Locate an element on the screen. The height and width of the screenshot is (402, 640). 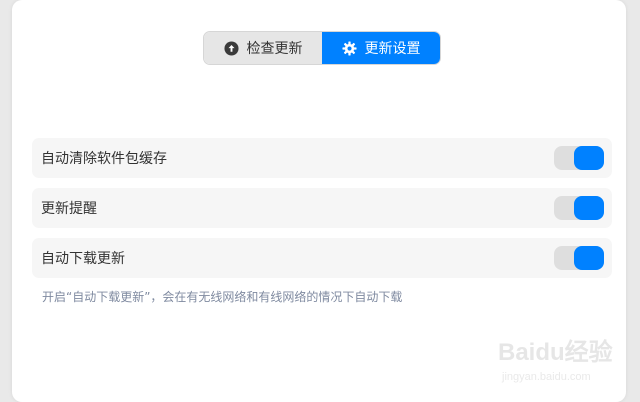
tab-check-update: 检查更新 is located at coordinates (263, 48).